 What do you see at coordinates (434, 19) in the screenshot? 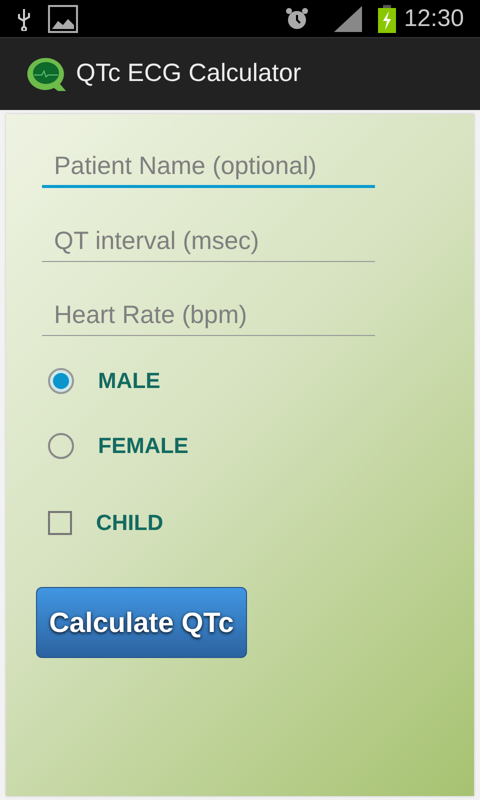
I see `status-time: 12:30` at bounding box center [434, 19].